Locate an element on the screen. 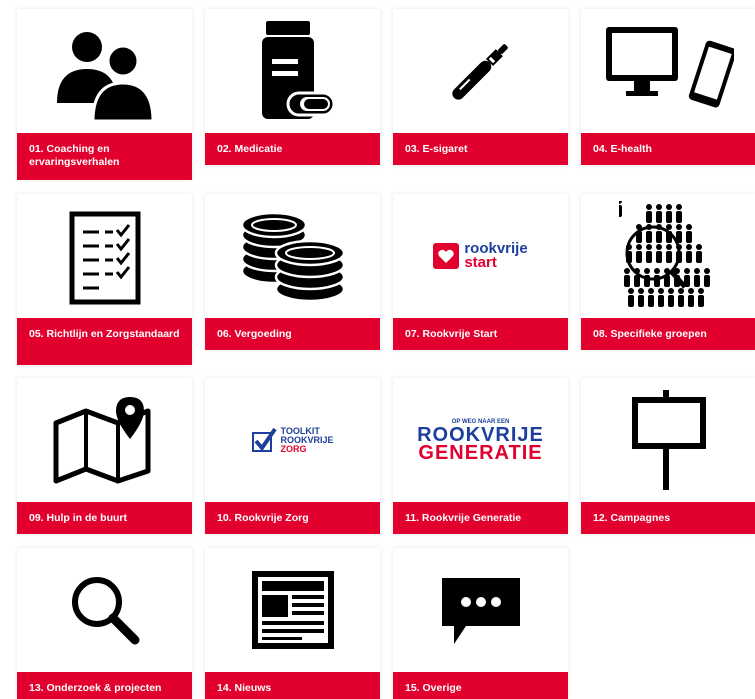 This screenshot has height=699, width=755. tile-campagnes: 12. Campagnes is located at coordinates (668, 456).